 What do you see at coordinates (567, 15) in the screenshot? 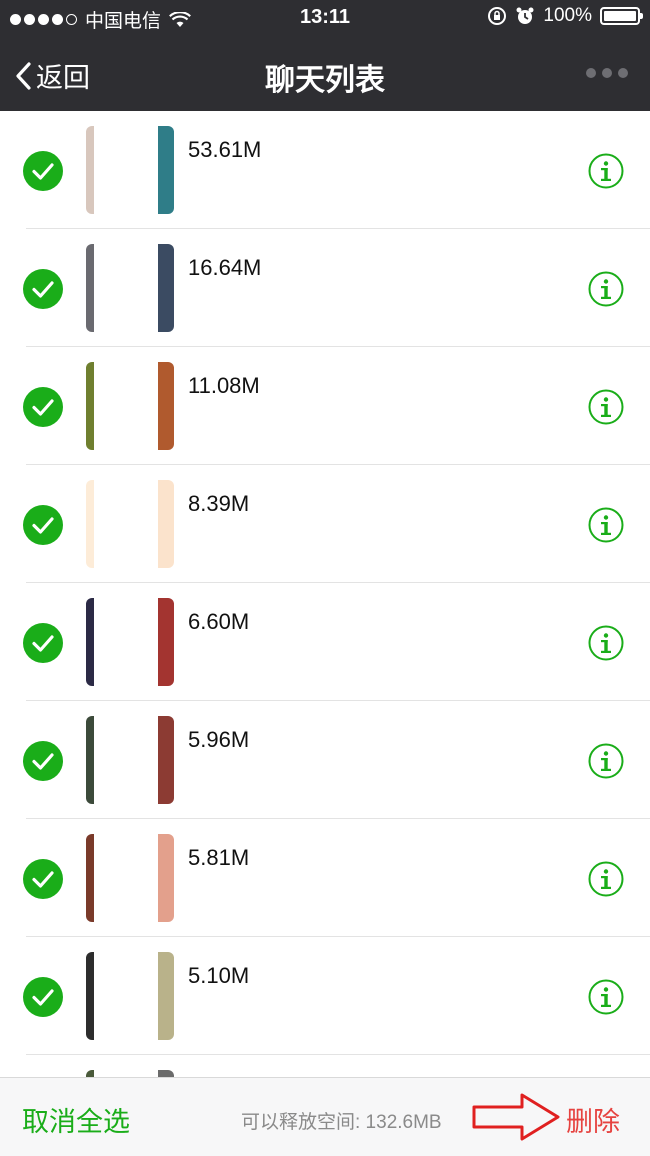
I see `battery-percent: 100%` at bounding box center [567, 15].